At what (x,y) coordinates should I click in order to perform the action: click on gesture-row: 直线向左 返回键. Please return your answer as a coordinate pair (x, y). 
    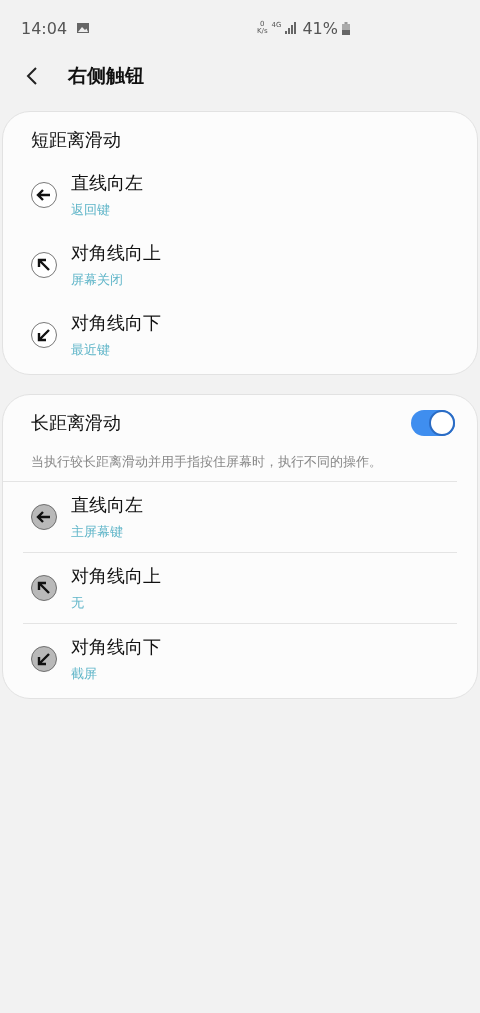
    Looking at the image, I should click on (240, 195).